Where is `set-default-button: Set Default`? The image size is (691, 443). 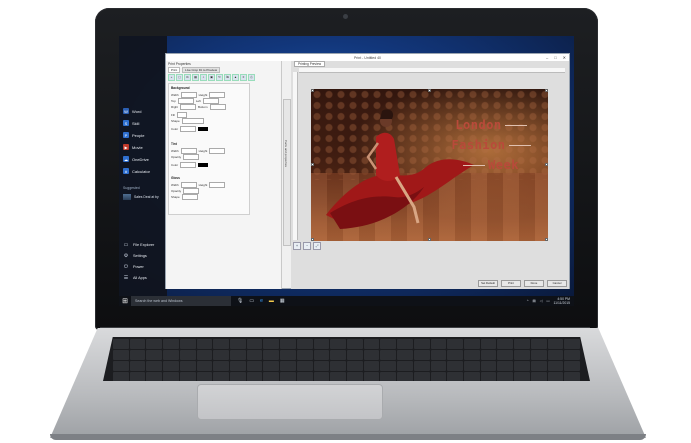
set-default-button: Set Default is located at coordinates (488, 283).